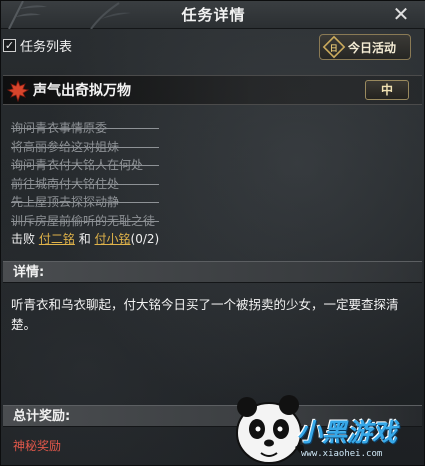 The width and height of the screenshot is (425, 466). Describe the element at coordinates (212, 272) in the screenshot. I see `details-section-header: 详情:` at that location.